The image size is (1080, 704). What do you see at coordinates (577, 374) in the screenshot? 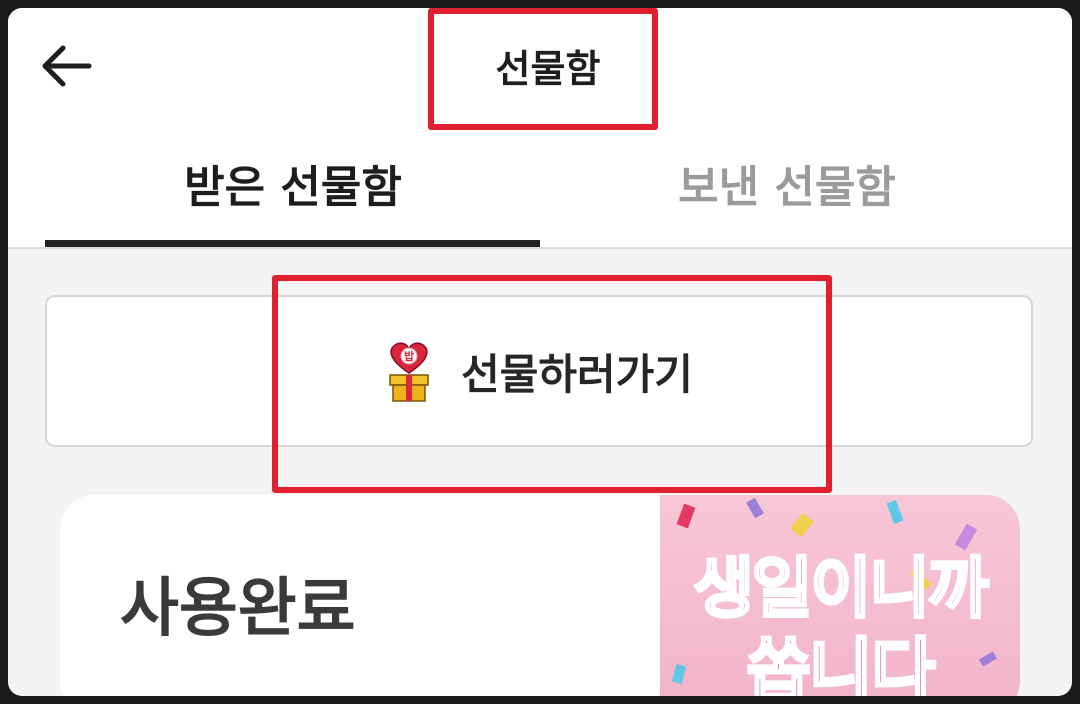
I see `go-gift-label: 선물하러가기` at bounding box center [577, 374].